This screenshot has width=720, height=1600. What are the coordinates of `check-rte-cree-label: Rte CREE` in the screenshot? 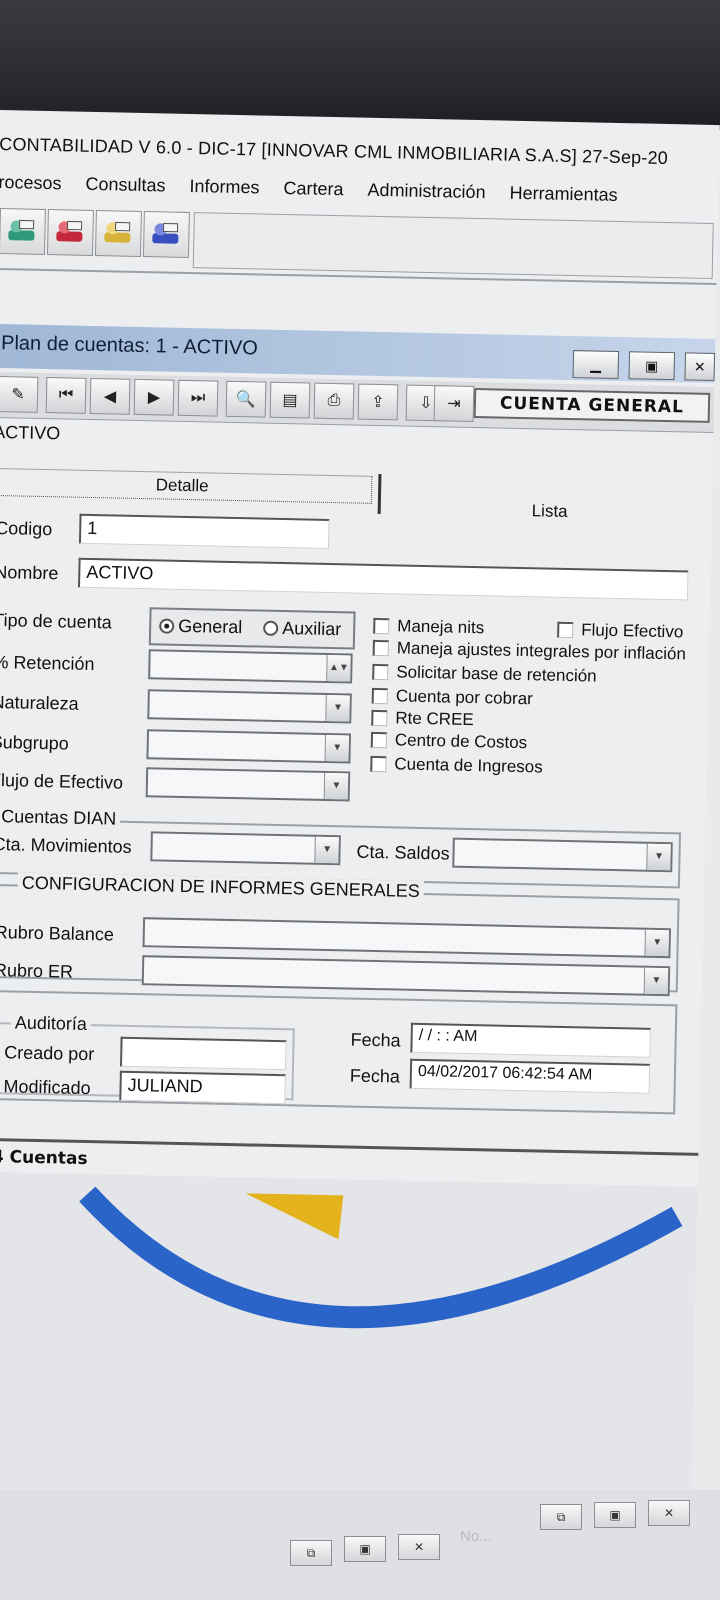 It's located at (434, 719).